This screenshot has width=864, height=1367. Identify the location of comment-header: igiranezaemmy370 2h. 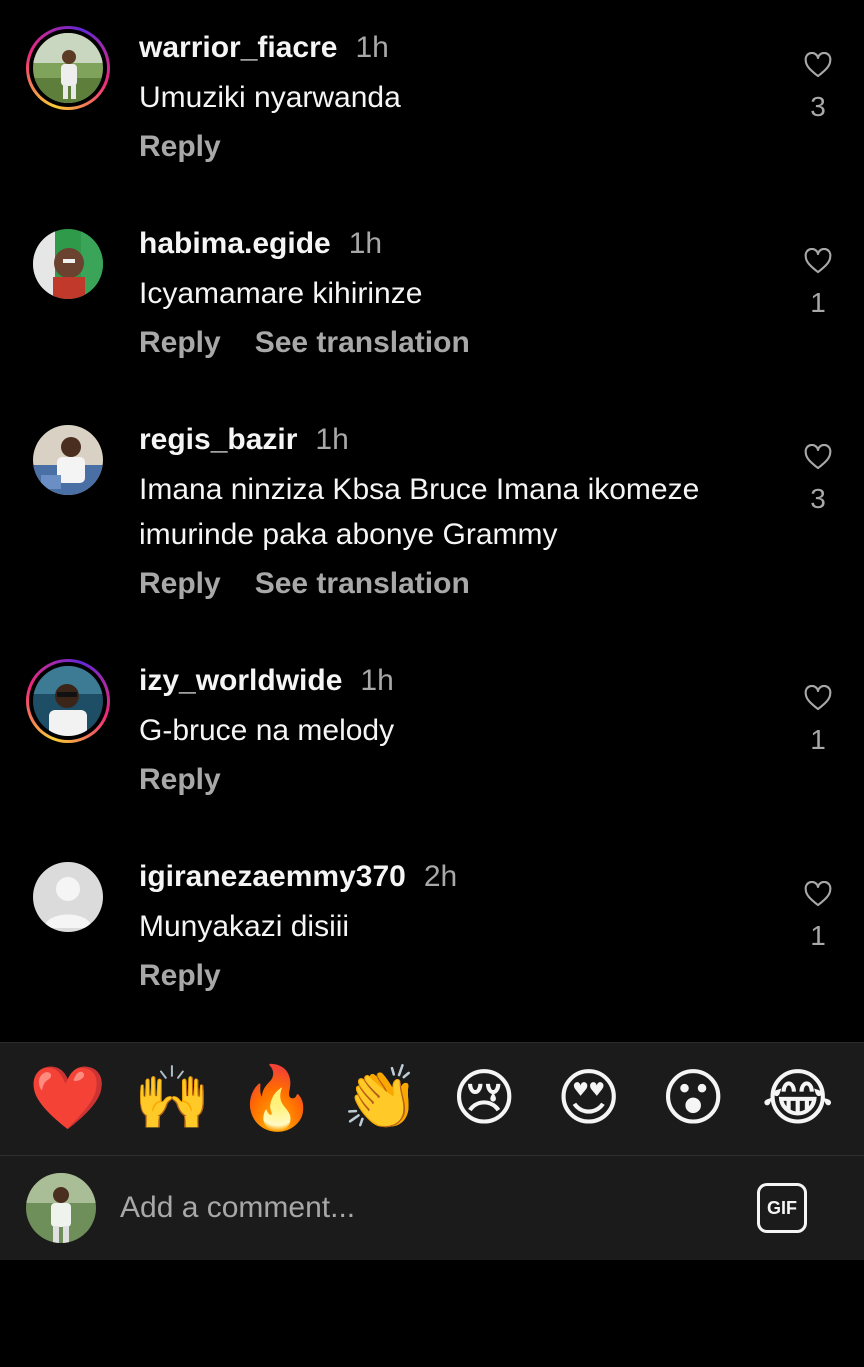
(298, 877).